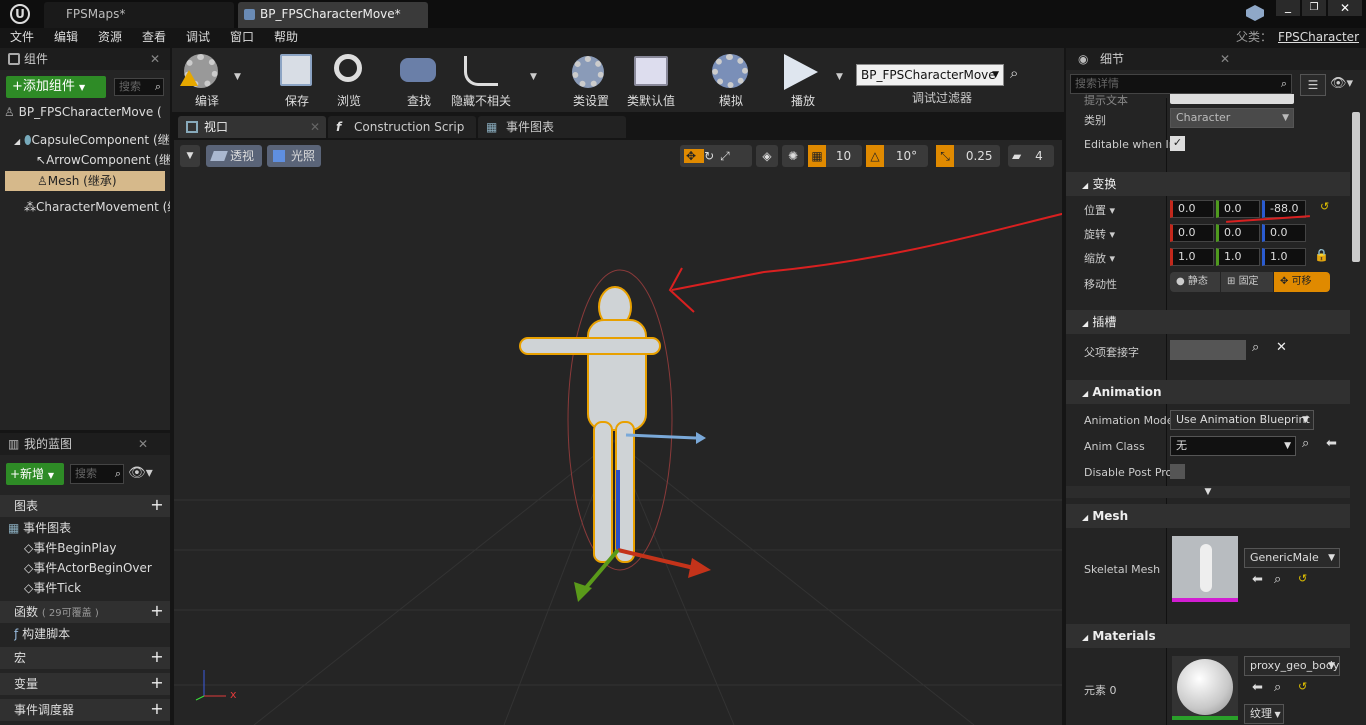 This screenshot has width=1366, height=725. I want to click on component-capsule: ◢ ⬮CapsuleComponent (继, so click(92, 140).